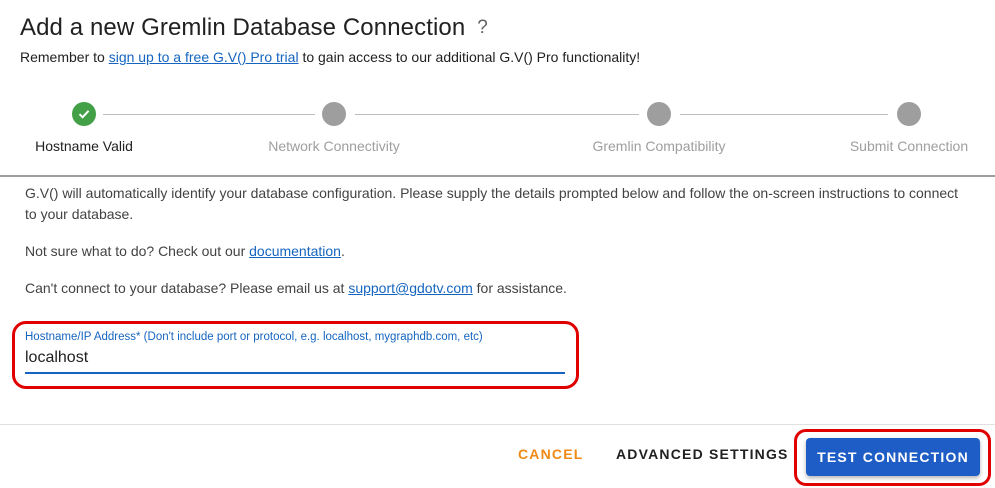  Describe the element at coordinates (497, 176) in the screenshot. I see `stepper-divider` at that location.